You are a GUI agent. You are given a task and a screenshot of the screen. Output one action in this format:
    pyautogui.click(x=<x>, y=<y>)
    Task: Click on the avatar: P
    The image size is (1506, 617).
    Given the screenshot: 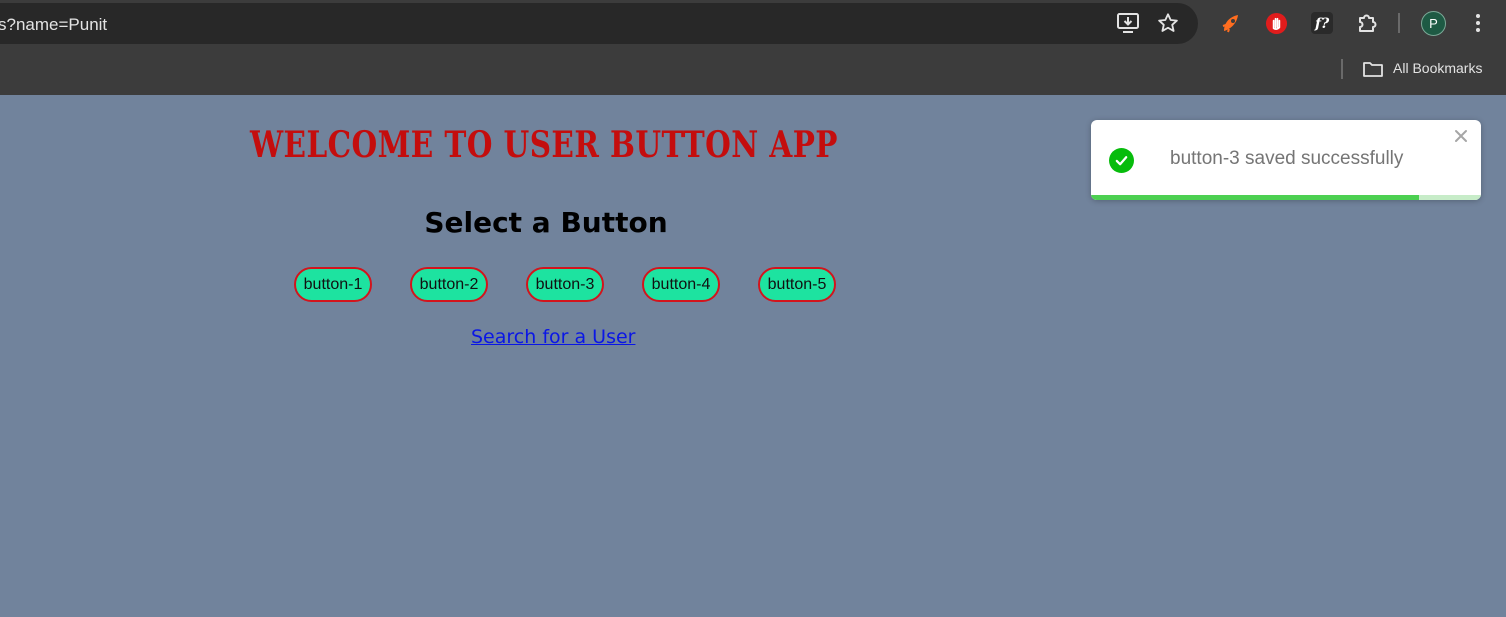 What is the action you would take?
    pyautogui.click(x=1433, y=23)
    